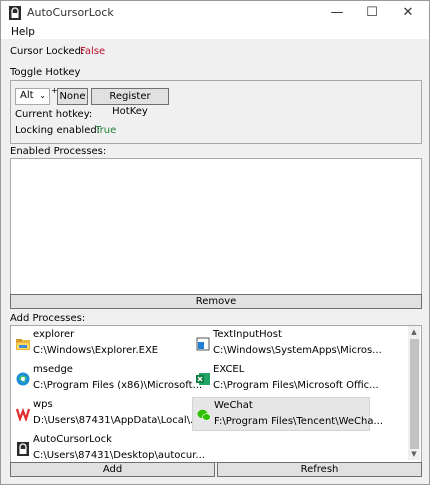  Describe the element at coordinates (70, 12) in the screenshot. I see `window-title: AutoCursorLock` at that location.